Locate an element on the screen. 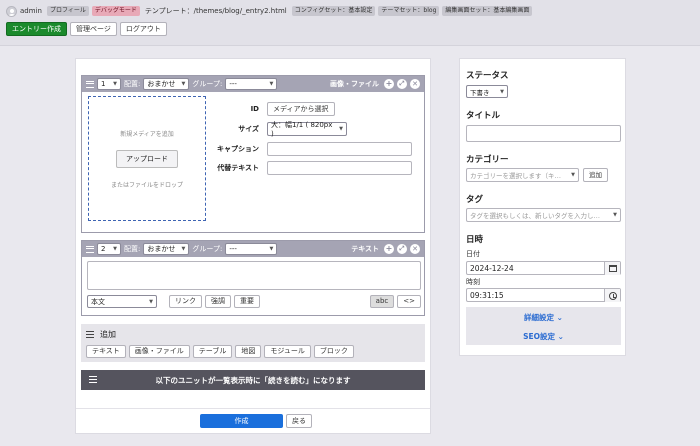 This screenshot has width=700, height=446. read-more-divider: 以下のユニットが一覧表示時に「続きを読む」になります is located at coordinates (253, 380).